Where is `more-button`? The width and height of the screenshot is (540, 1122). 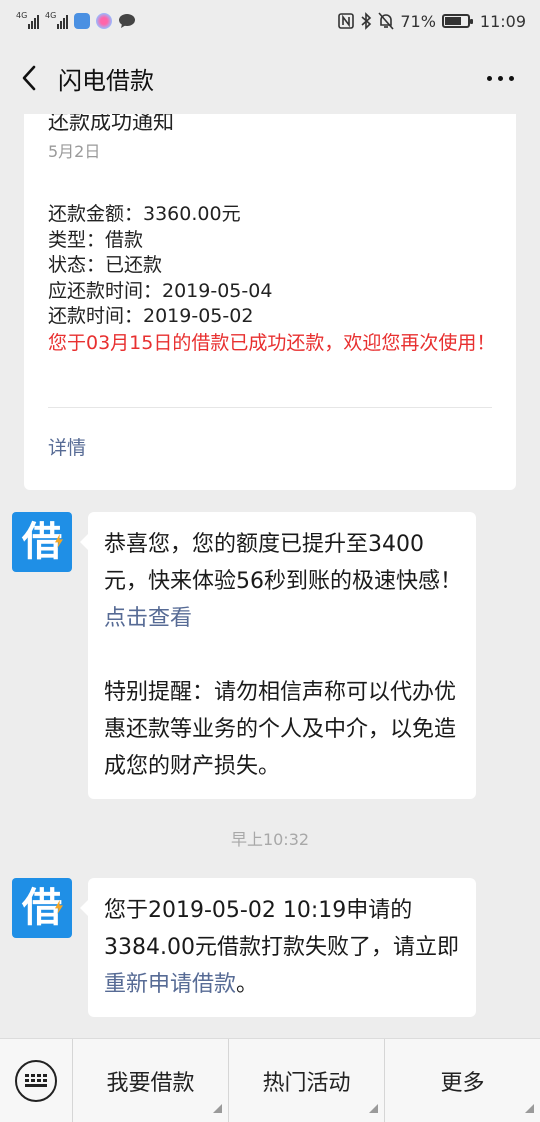
more-button is located at coordinates (500, 78).